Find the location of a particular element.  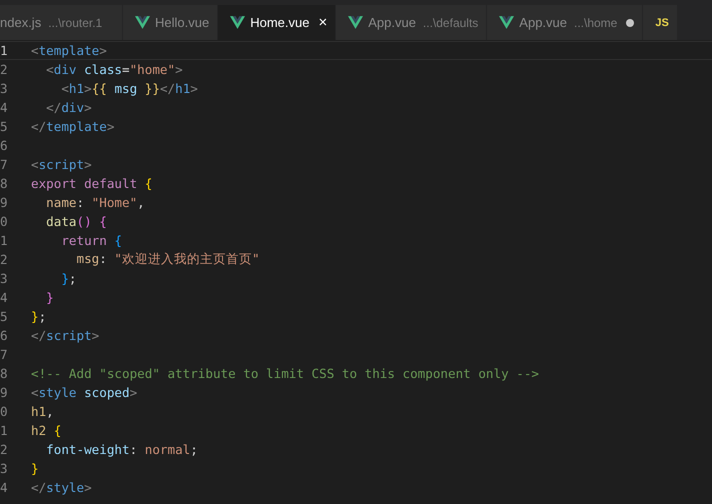

tab-path: ...\home is located at coordinates (596, 23).